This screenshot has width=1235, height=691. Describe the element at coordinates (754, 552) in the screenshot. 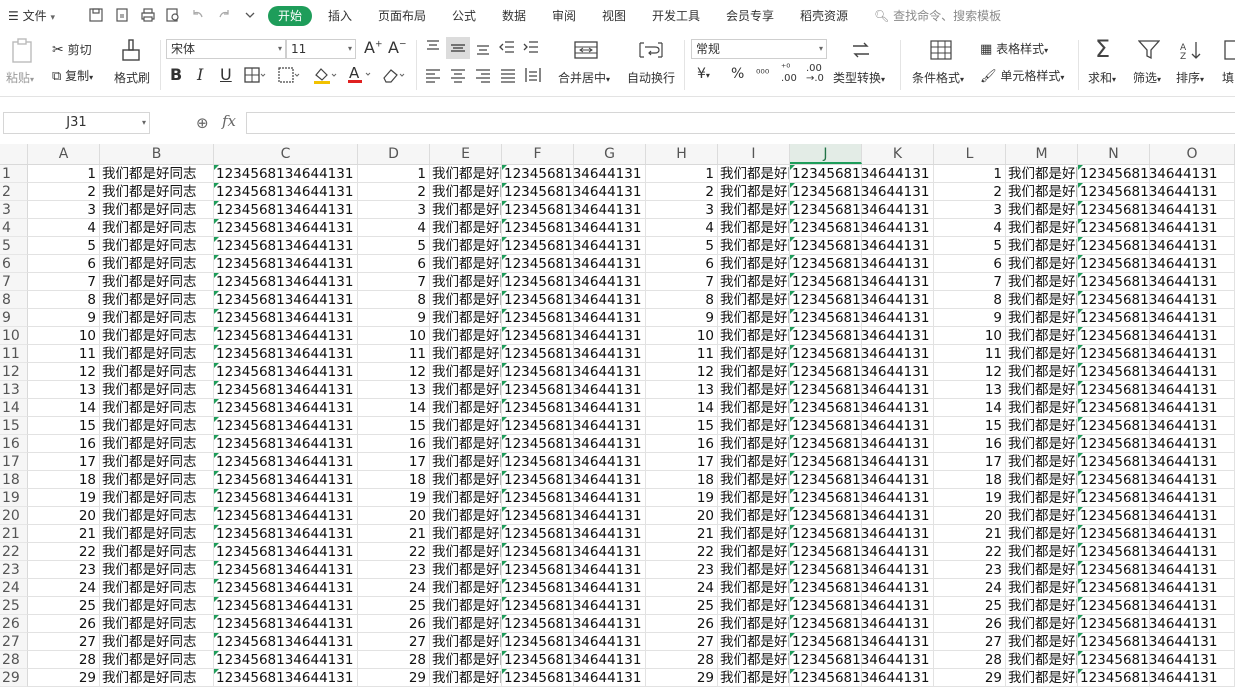

I see `cell-i22: 我们都是好同志` at that location.